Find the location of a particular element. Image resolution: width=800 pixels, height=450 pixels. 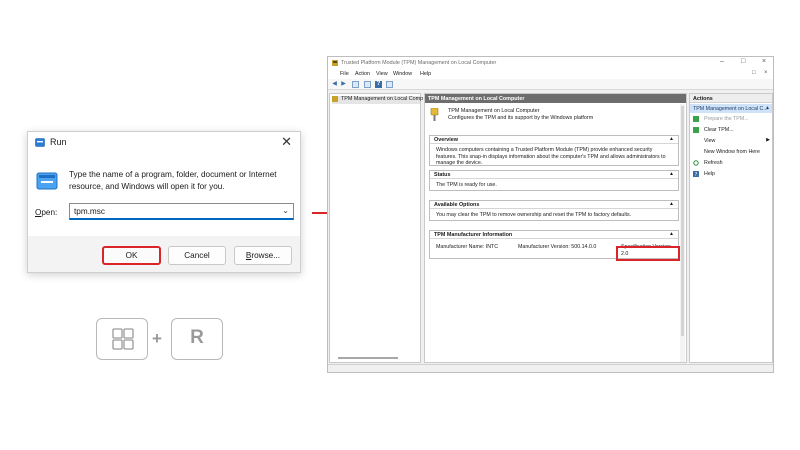

r-key: R is located at coordinates (197, 339).